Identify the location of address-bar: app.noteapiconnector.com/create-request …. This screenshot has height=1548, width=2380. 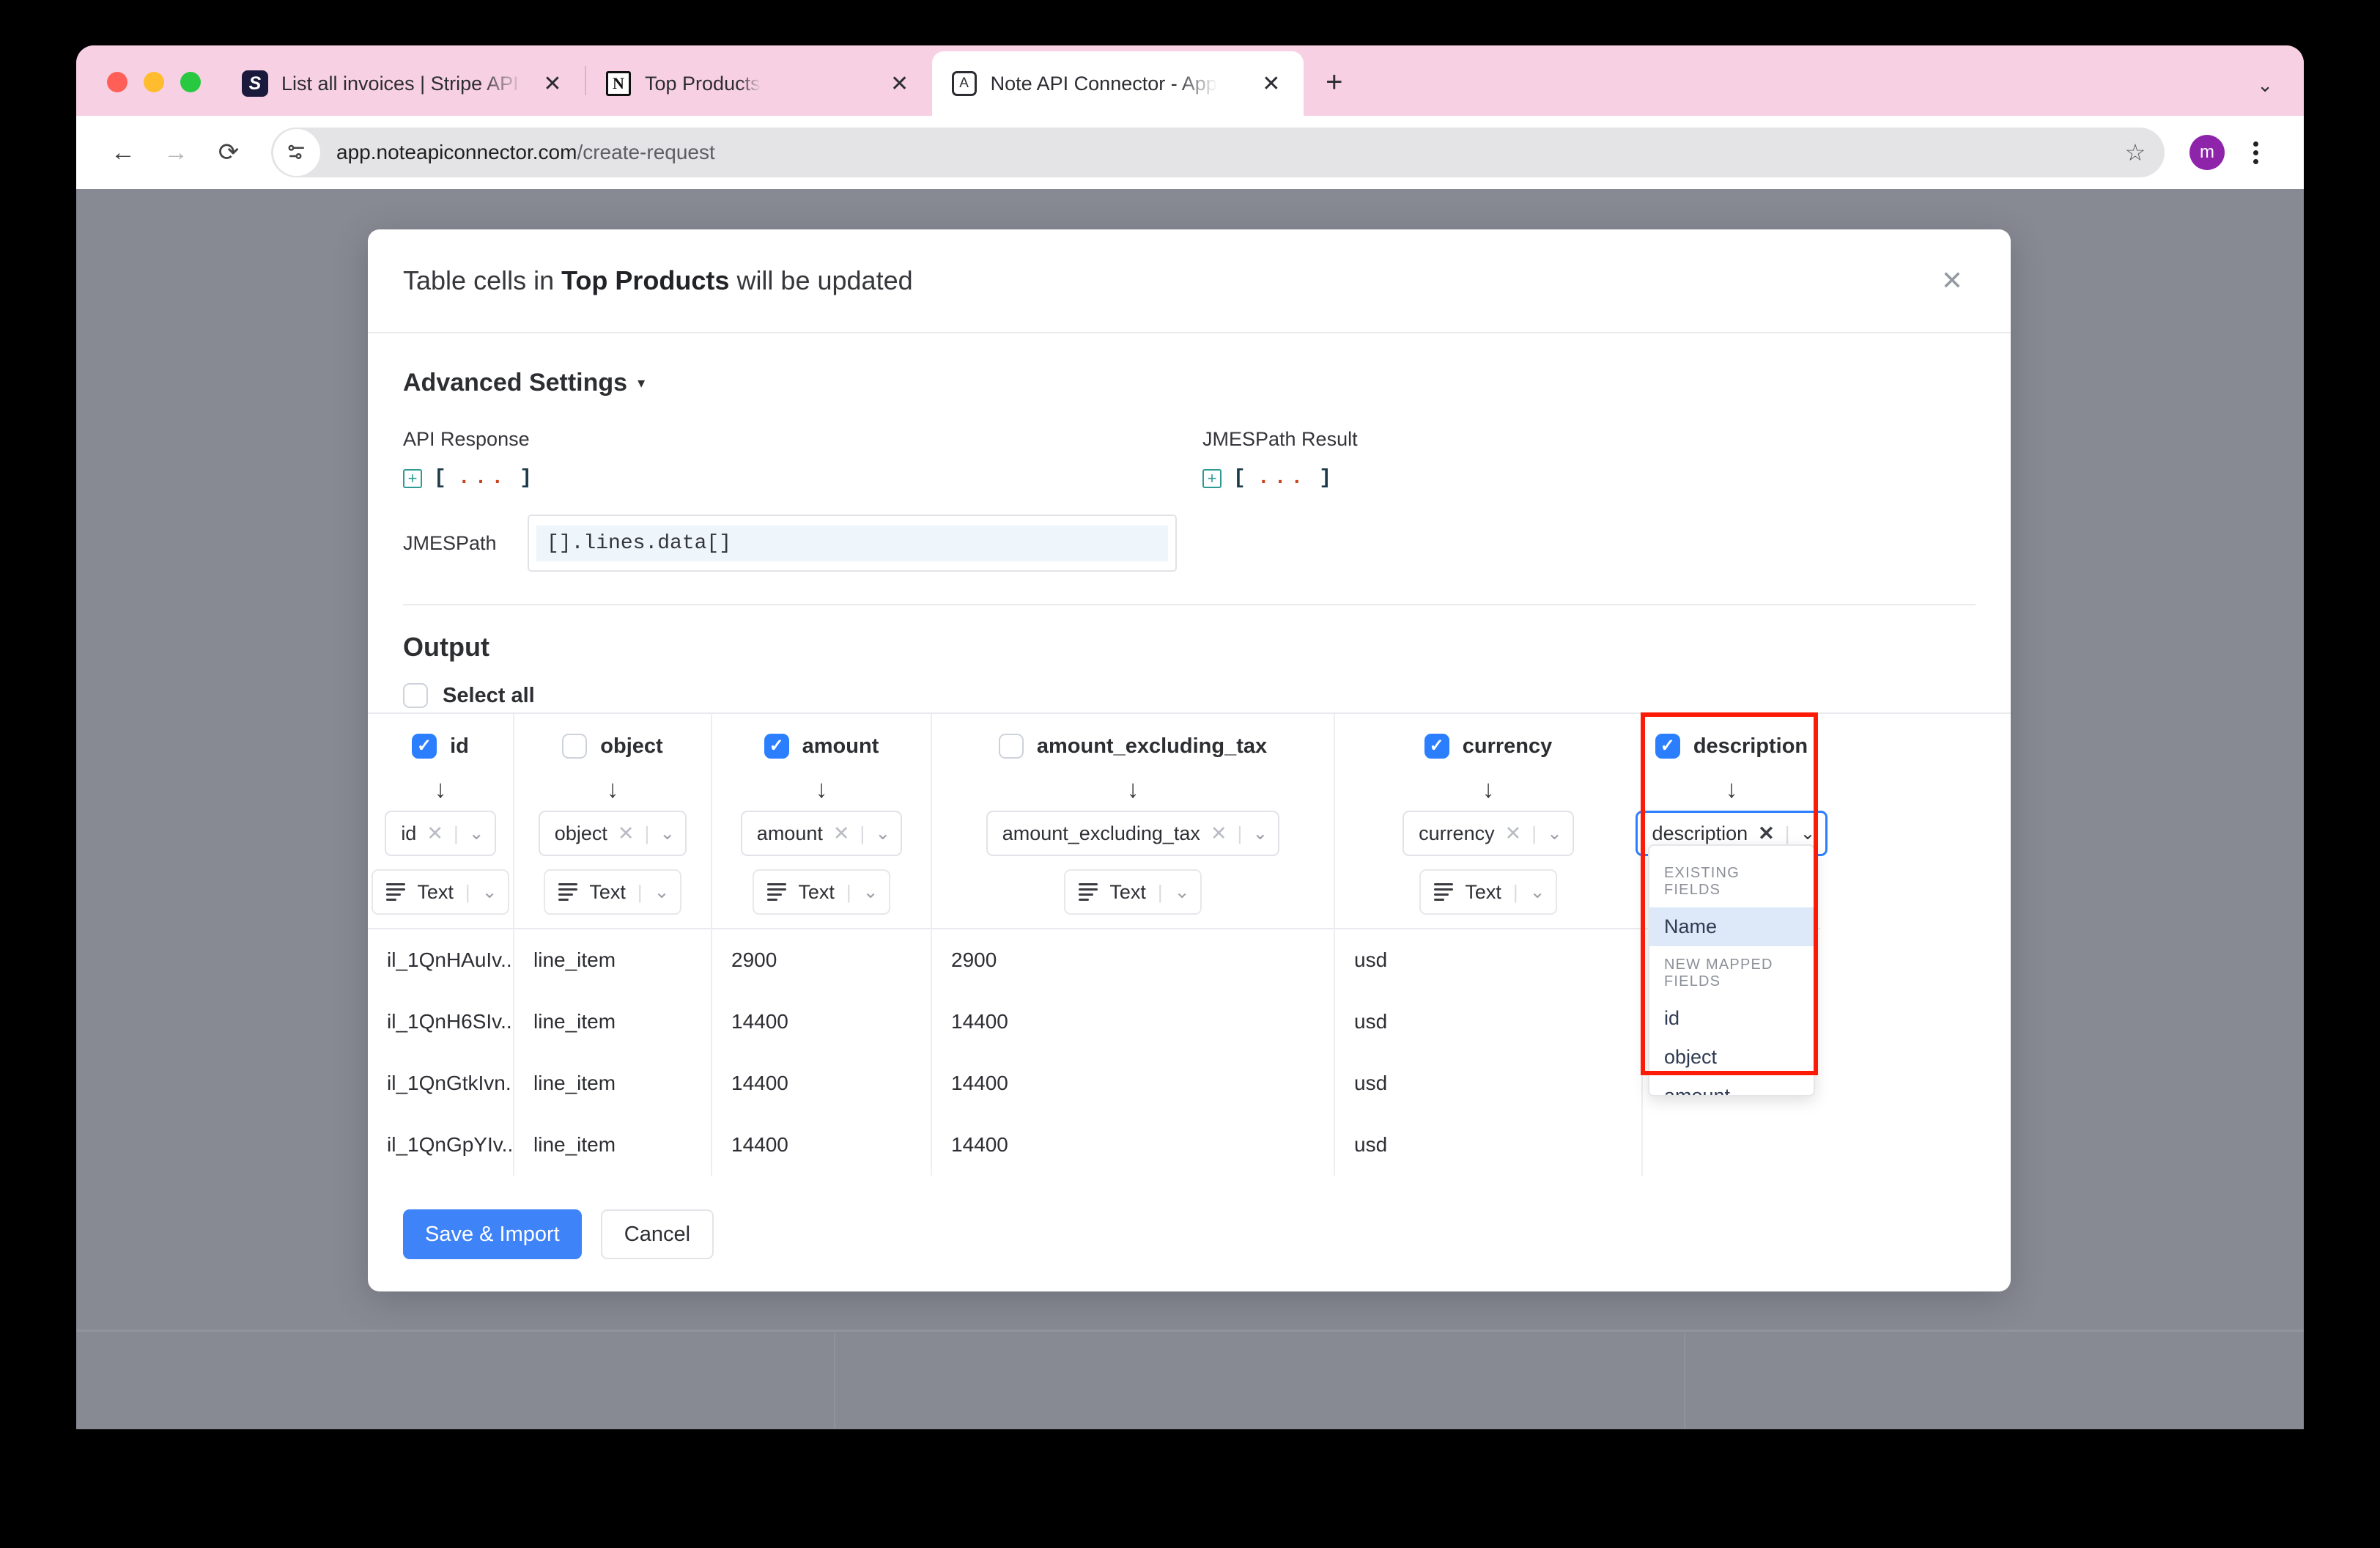
(1218, 152).